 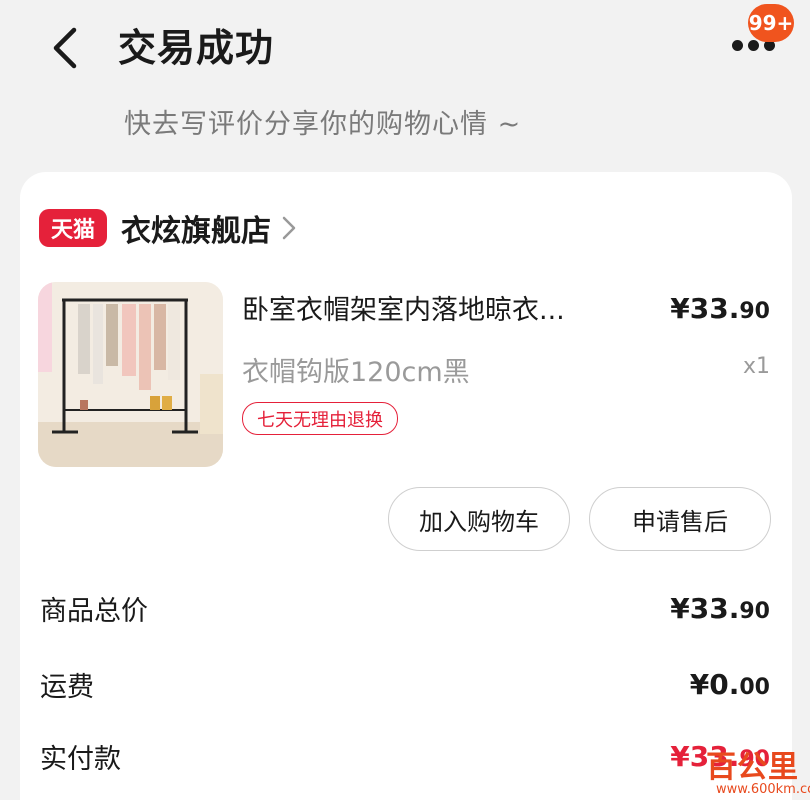 I want to click on page-title: 交易成功, so click(x=196, y=48).